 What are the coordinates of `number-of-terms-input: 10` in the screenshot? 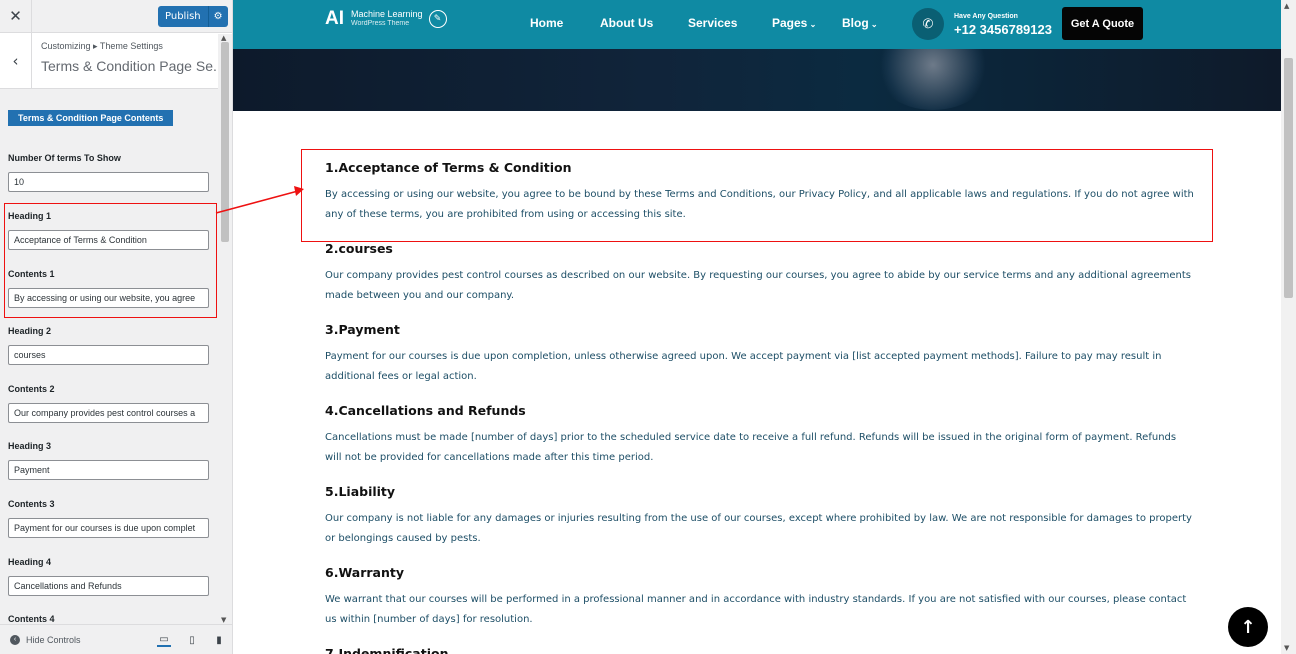 It's located at (108, 182).